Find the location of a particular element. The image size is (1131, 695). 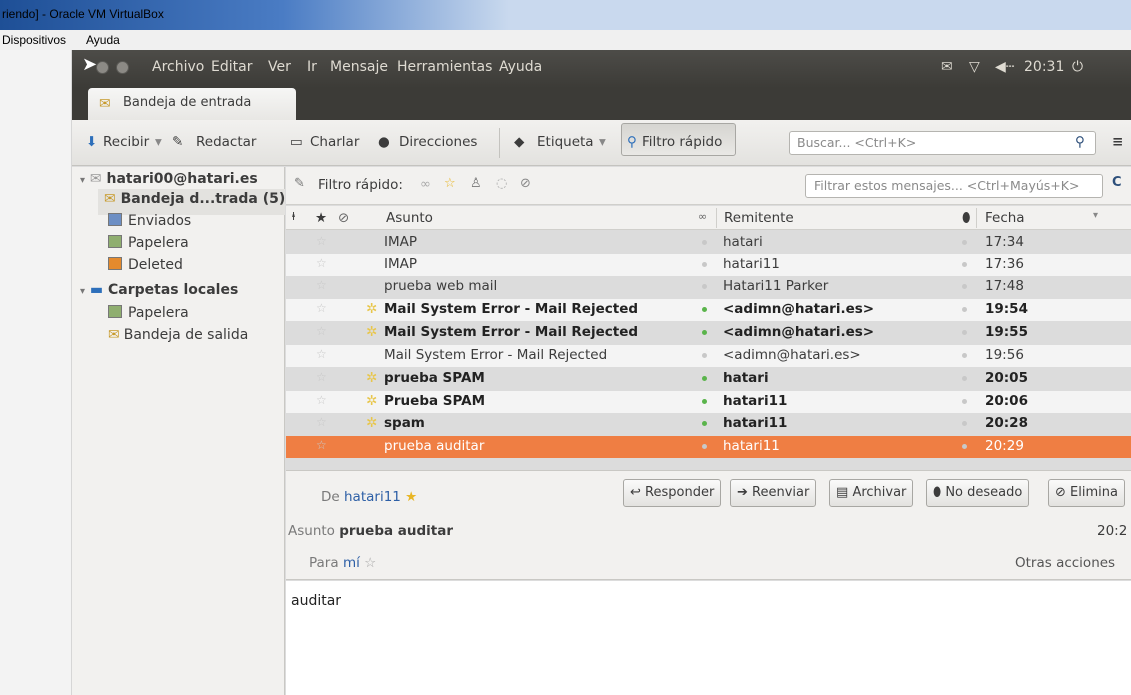

forward-button: ➔ Reenviar is located at coordinates (773, 493).